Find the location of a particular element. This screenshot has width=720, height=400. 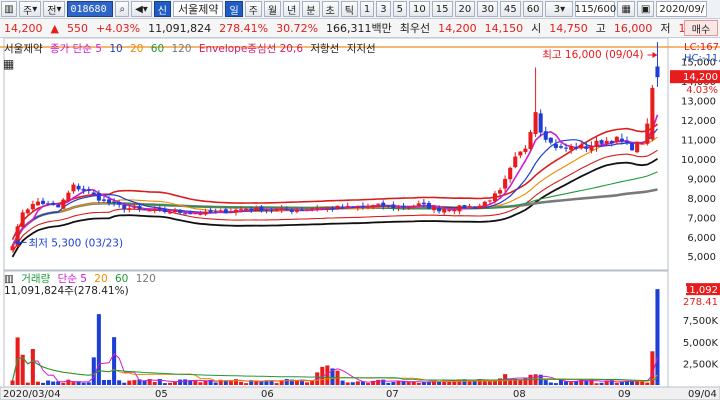

open-price: 14,750 is located at coordinates (568, 28).